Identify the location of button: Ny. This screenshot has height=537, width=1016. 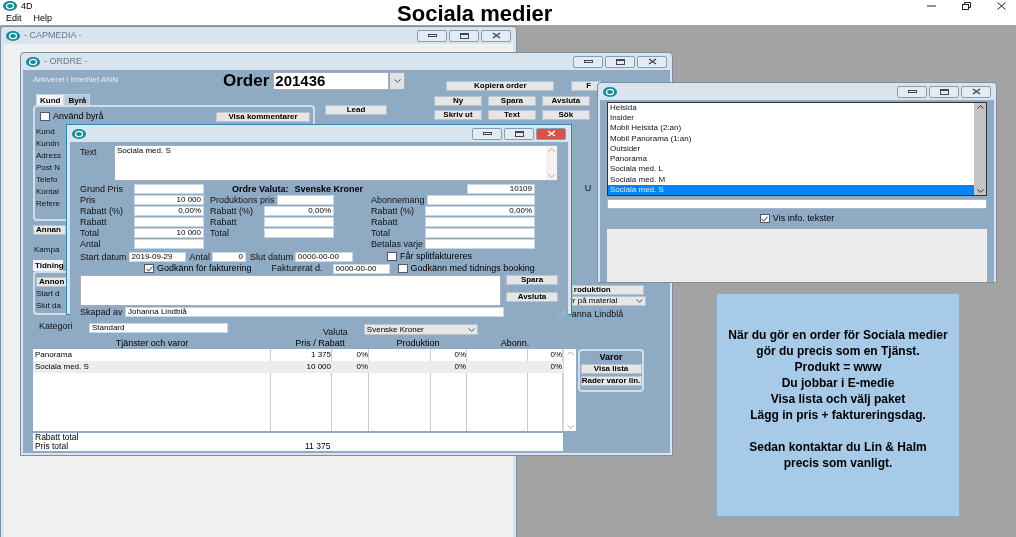
(458, 101).